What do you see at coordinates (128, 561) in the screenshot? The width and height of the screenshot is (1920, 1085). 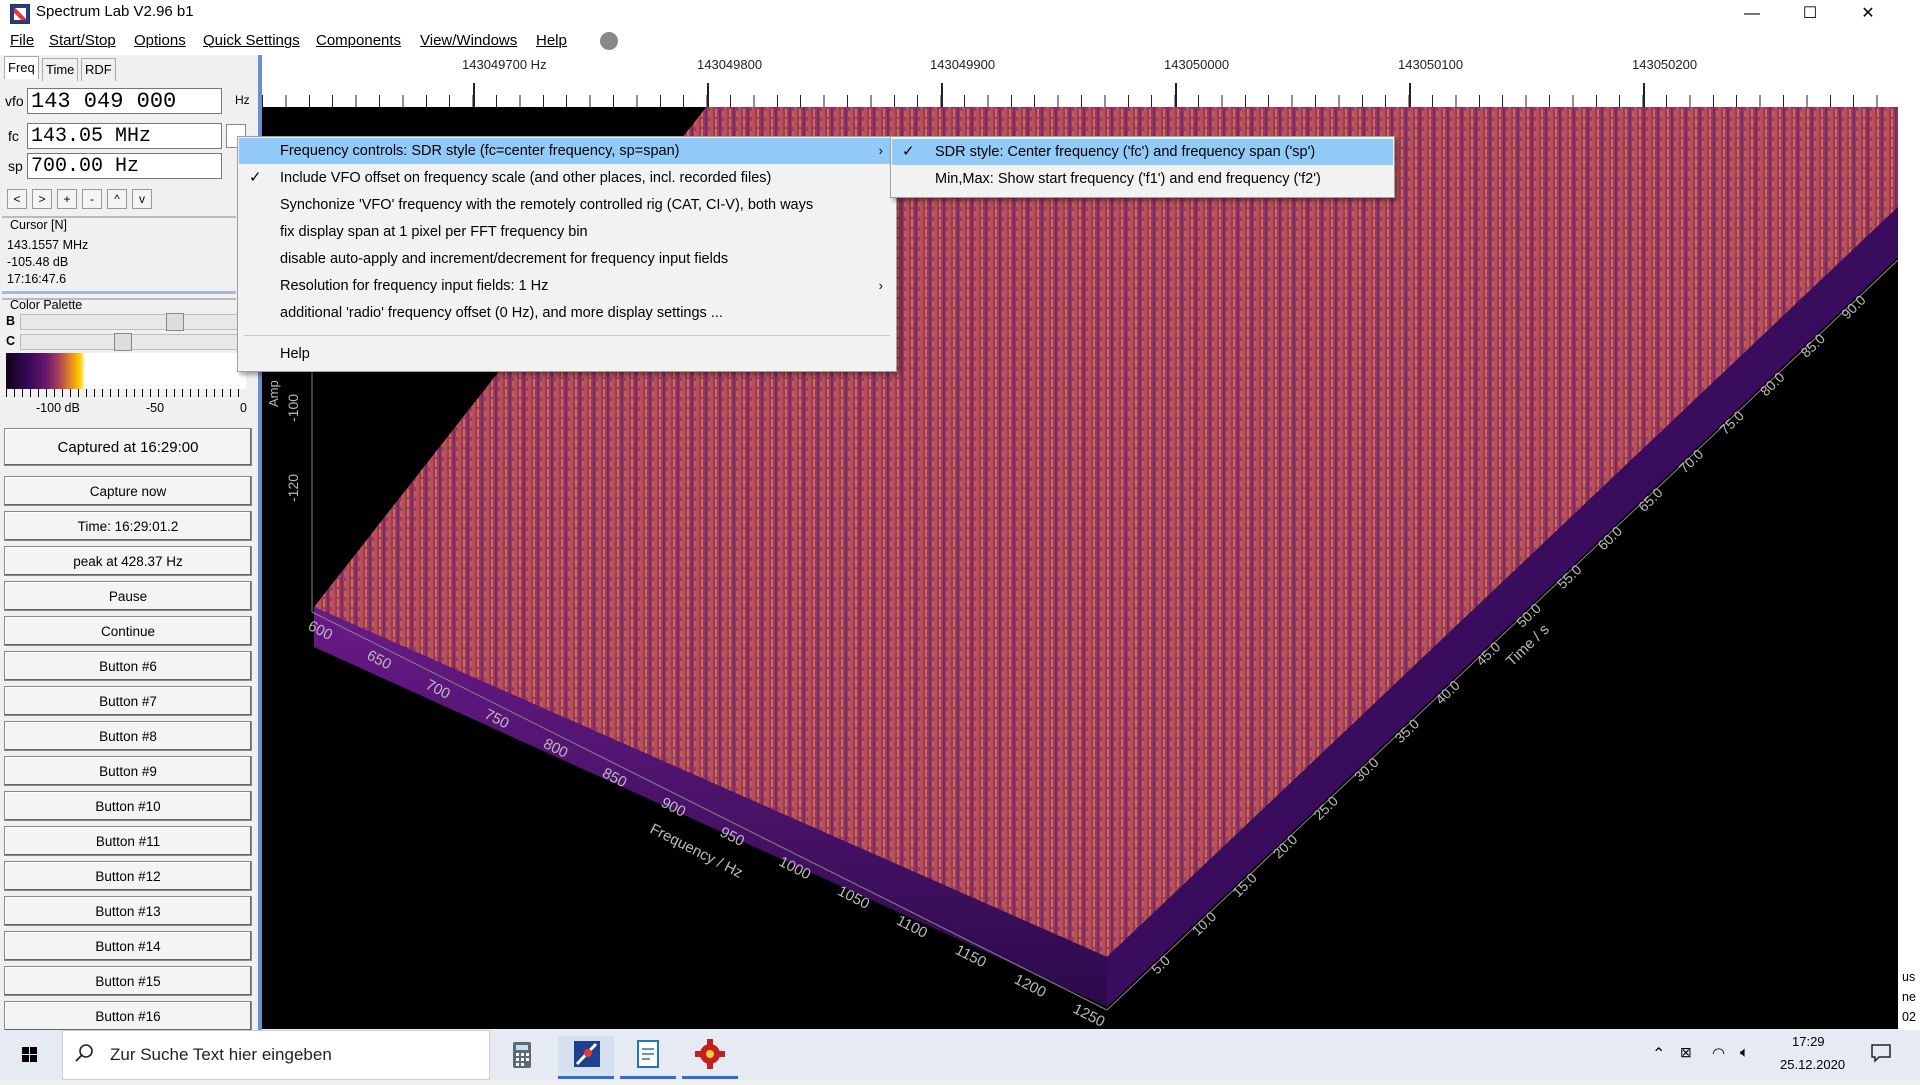 I see `side-button-3: peak at 428.37 Hz` at bounding box center [128, 561].